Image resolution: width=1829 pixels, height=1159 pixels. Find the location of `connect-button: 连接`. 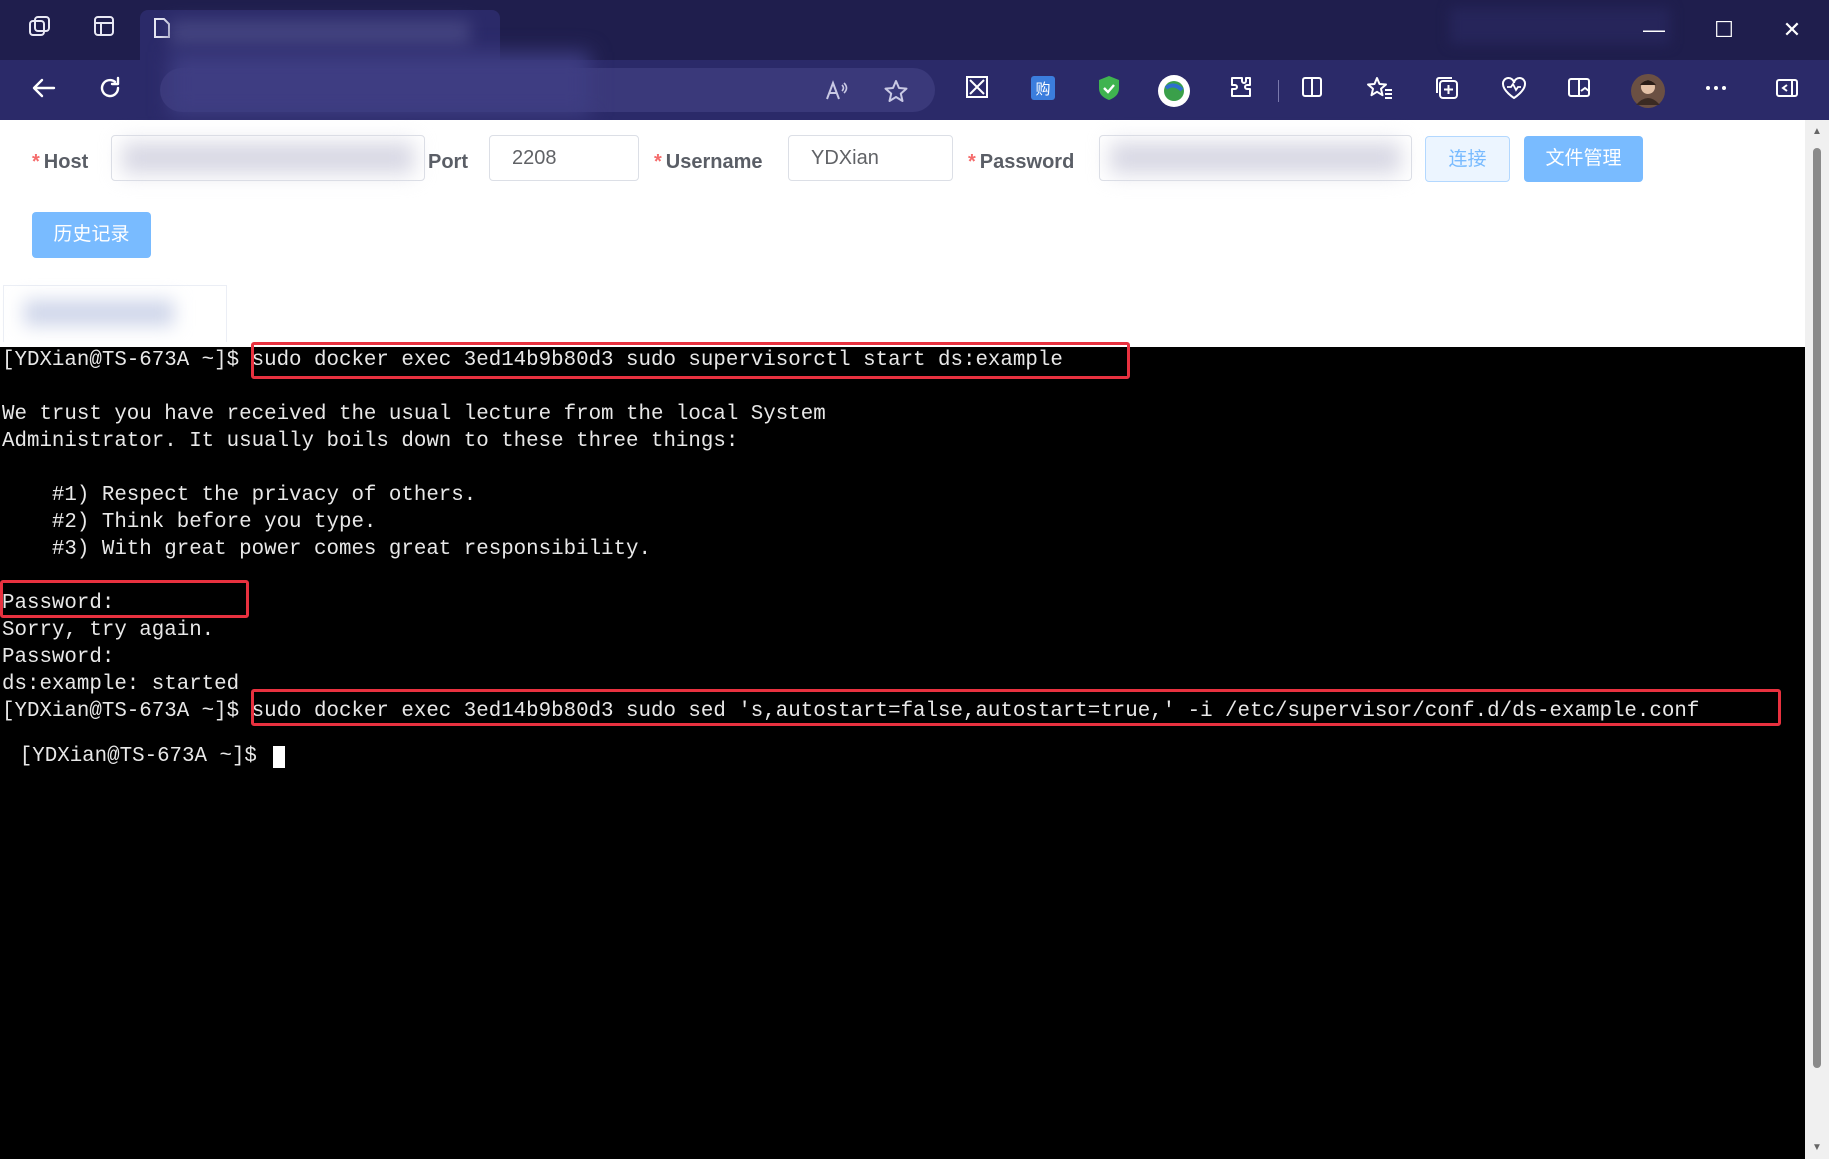

connect-button: 连接 is located at coordinates (1467, 159).